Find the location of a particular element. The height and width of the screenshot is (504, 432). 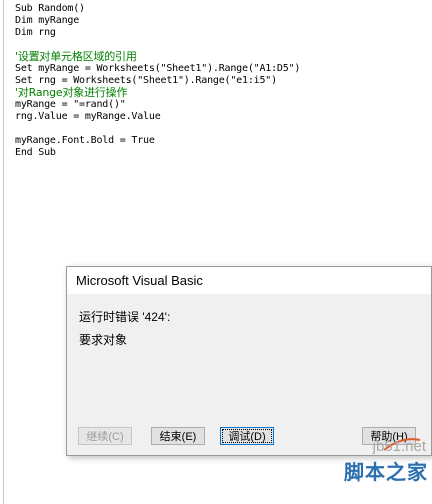

code-comment-line: '对Range对象进行操作 is located at coordinates (71, 92).